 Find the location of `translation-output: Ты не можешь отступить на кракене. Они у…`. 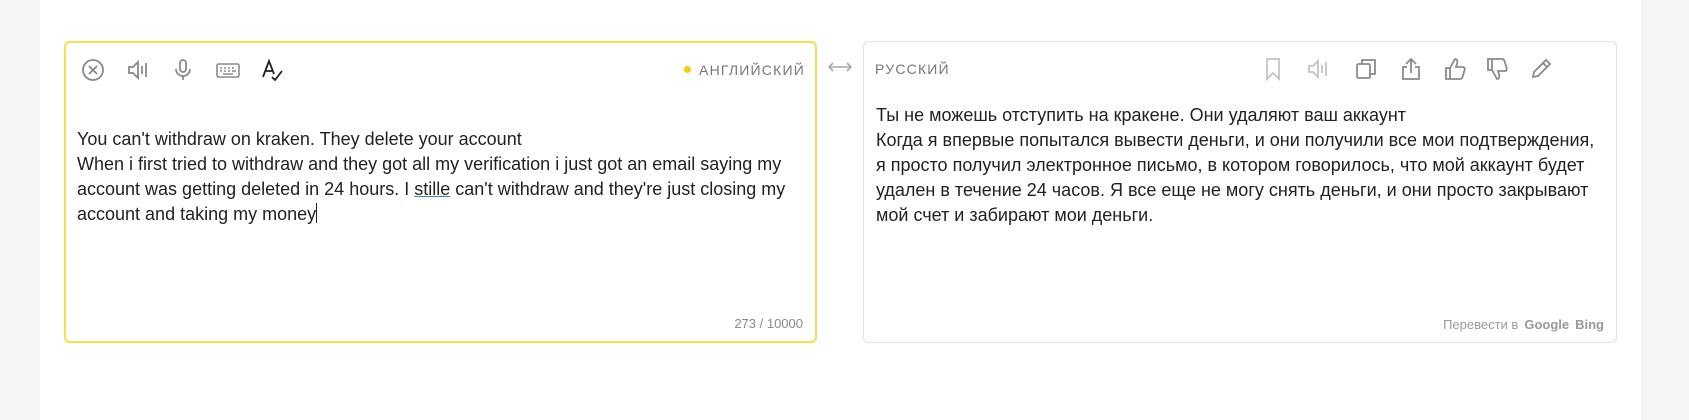

translation-output: Ты не можешь отступить на кракене. Они у… is located at coordinates (1235, 165).